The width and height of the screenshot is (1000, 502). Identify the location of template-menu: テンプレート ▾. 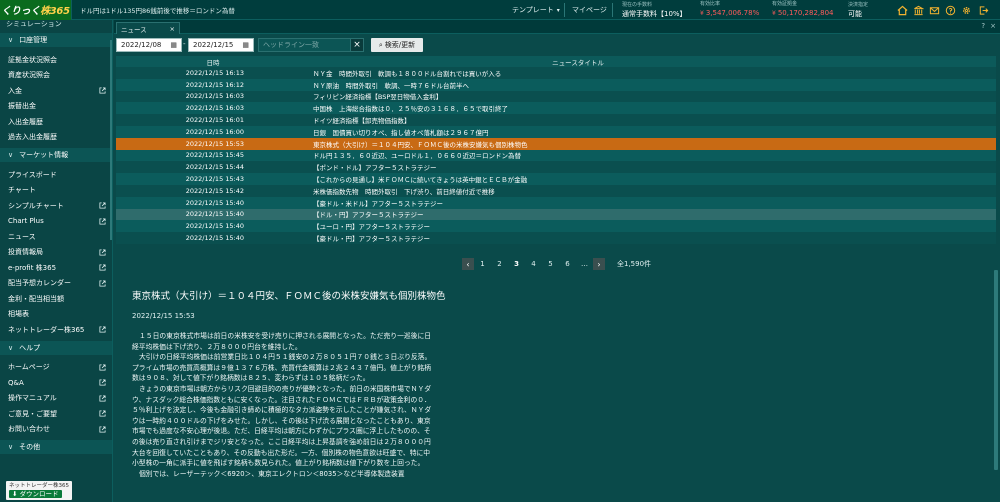
(536, 10).